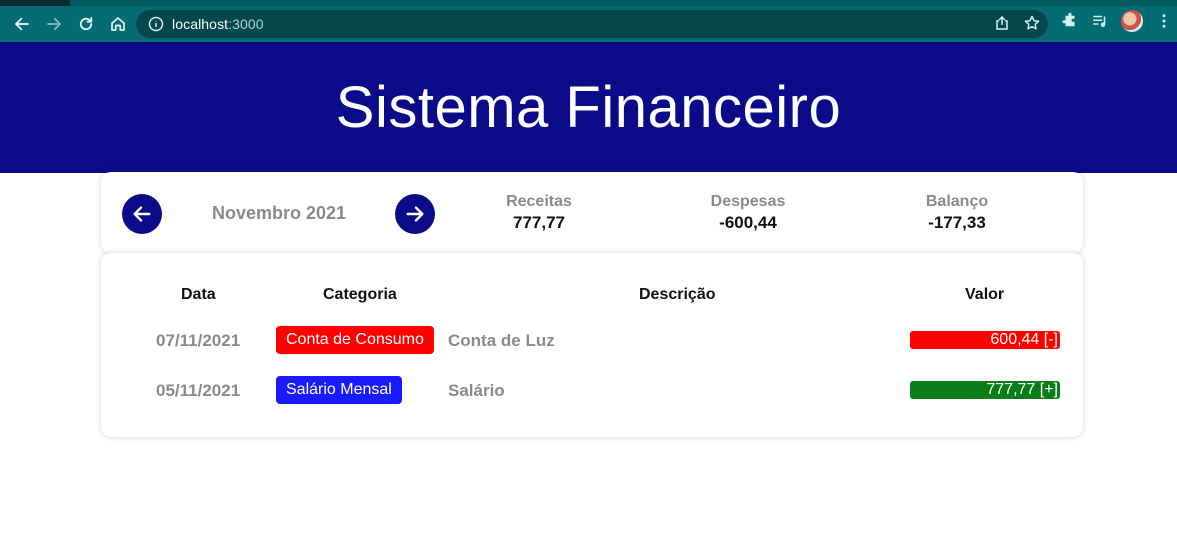 Image resolution: width=1177 pixels, height=534 pixels. I want to click on share-icon, so click(1002, 23).